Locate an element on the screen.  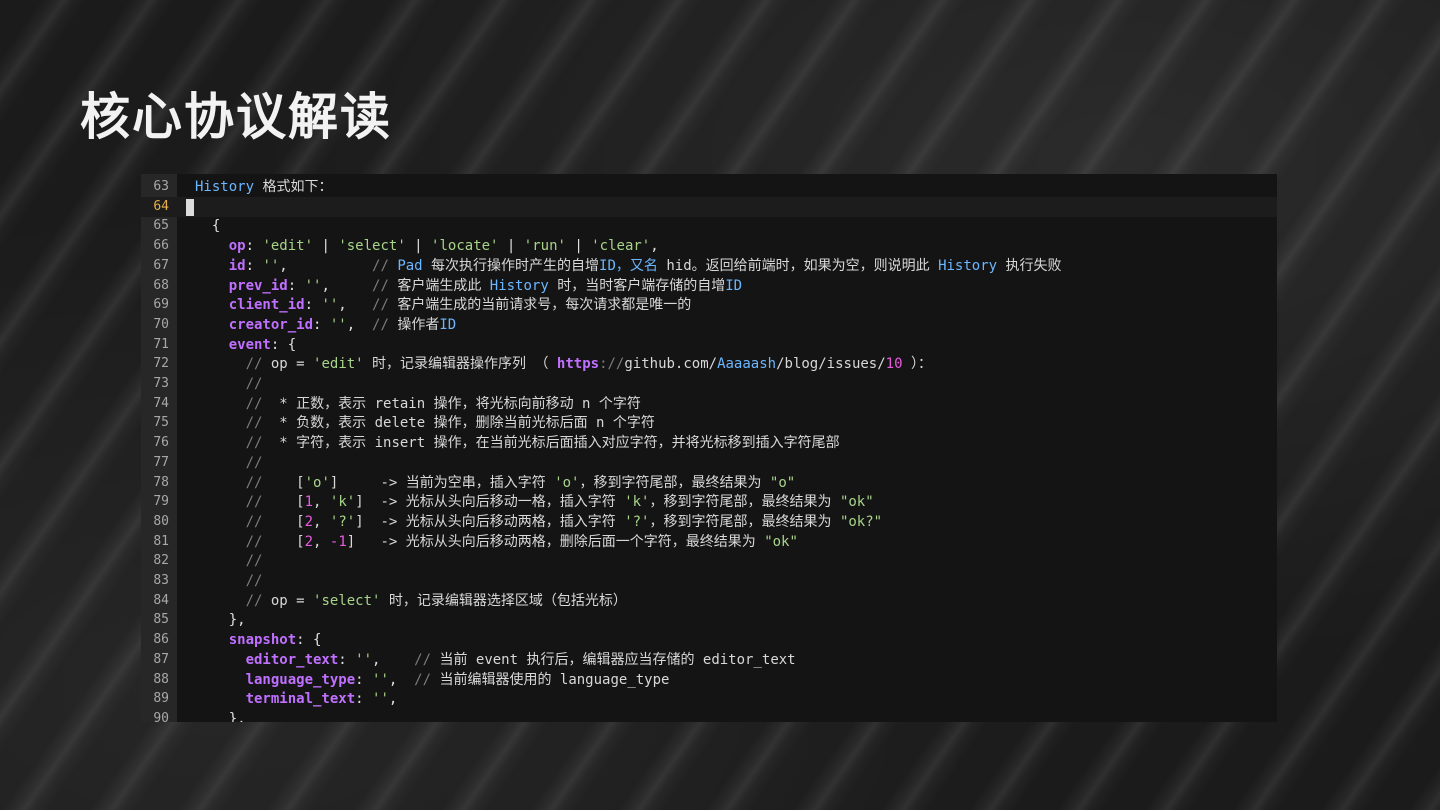
code-line: 75 // * 负数，表示 delete 操作，删除当前光标后面 n 个字符 is located at coordinates (709, 423).